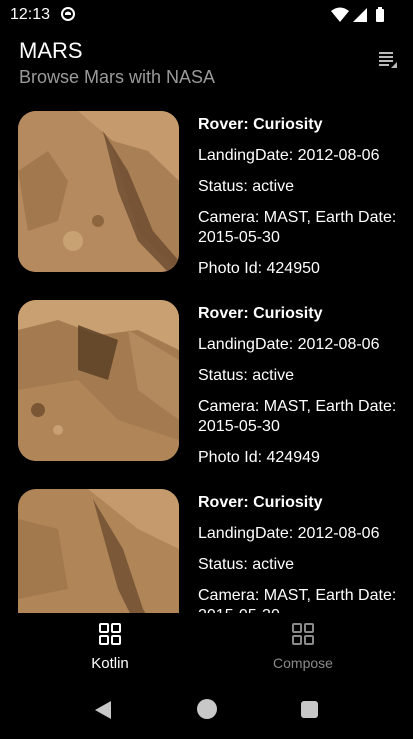 The height and width of the screenshot is (739, 413). Describe the element at coordinates (303, 648) in the screenshot. I see `tab-compose: Compose` at that location.